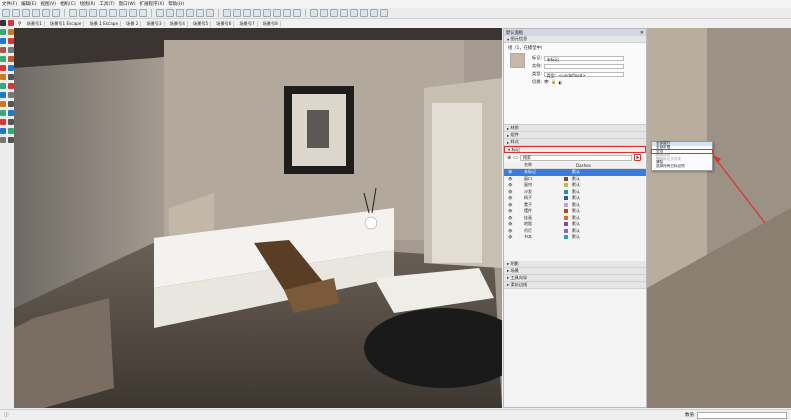  What do you see at coordinates (544, 185) in the screenshot?
I see `tag-name: 窗帘` at bounding box center [544, 185].